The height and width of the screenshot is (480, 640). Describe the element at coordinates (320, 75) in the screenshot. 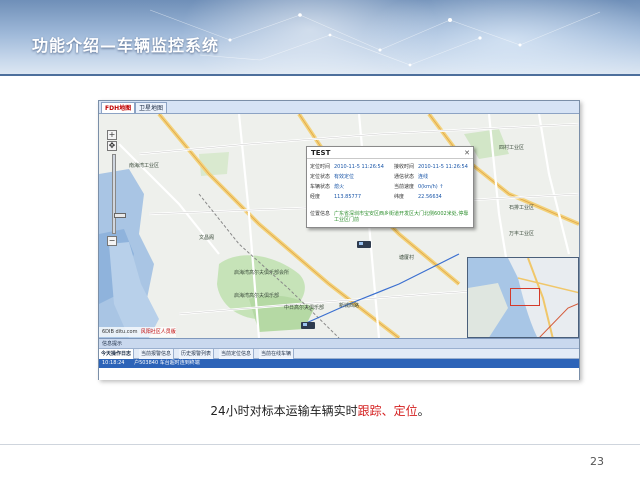

I see `banner-divider` at that location.